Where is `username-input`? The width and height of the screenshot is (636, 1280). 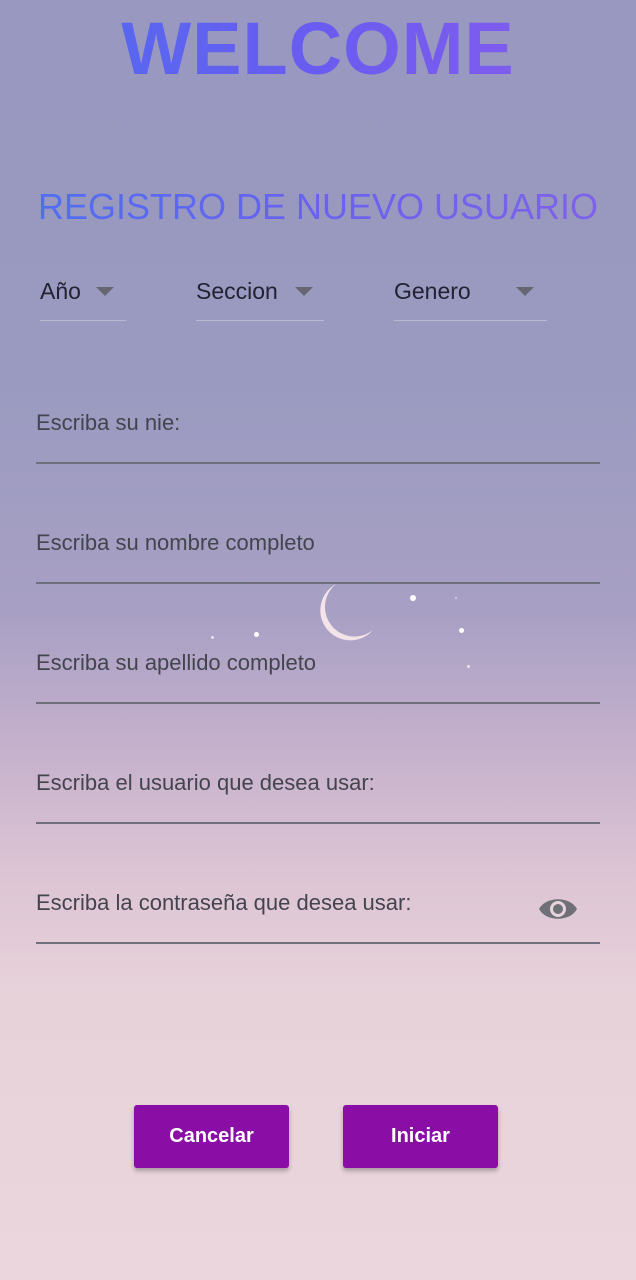
username-input is located at coordinates (320, 792).